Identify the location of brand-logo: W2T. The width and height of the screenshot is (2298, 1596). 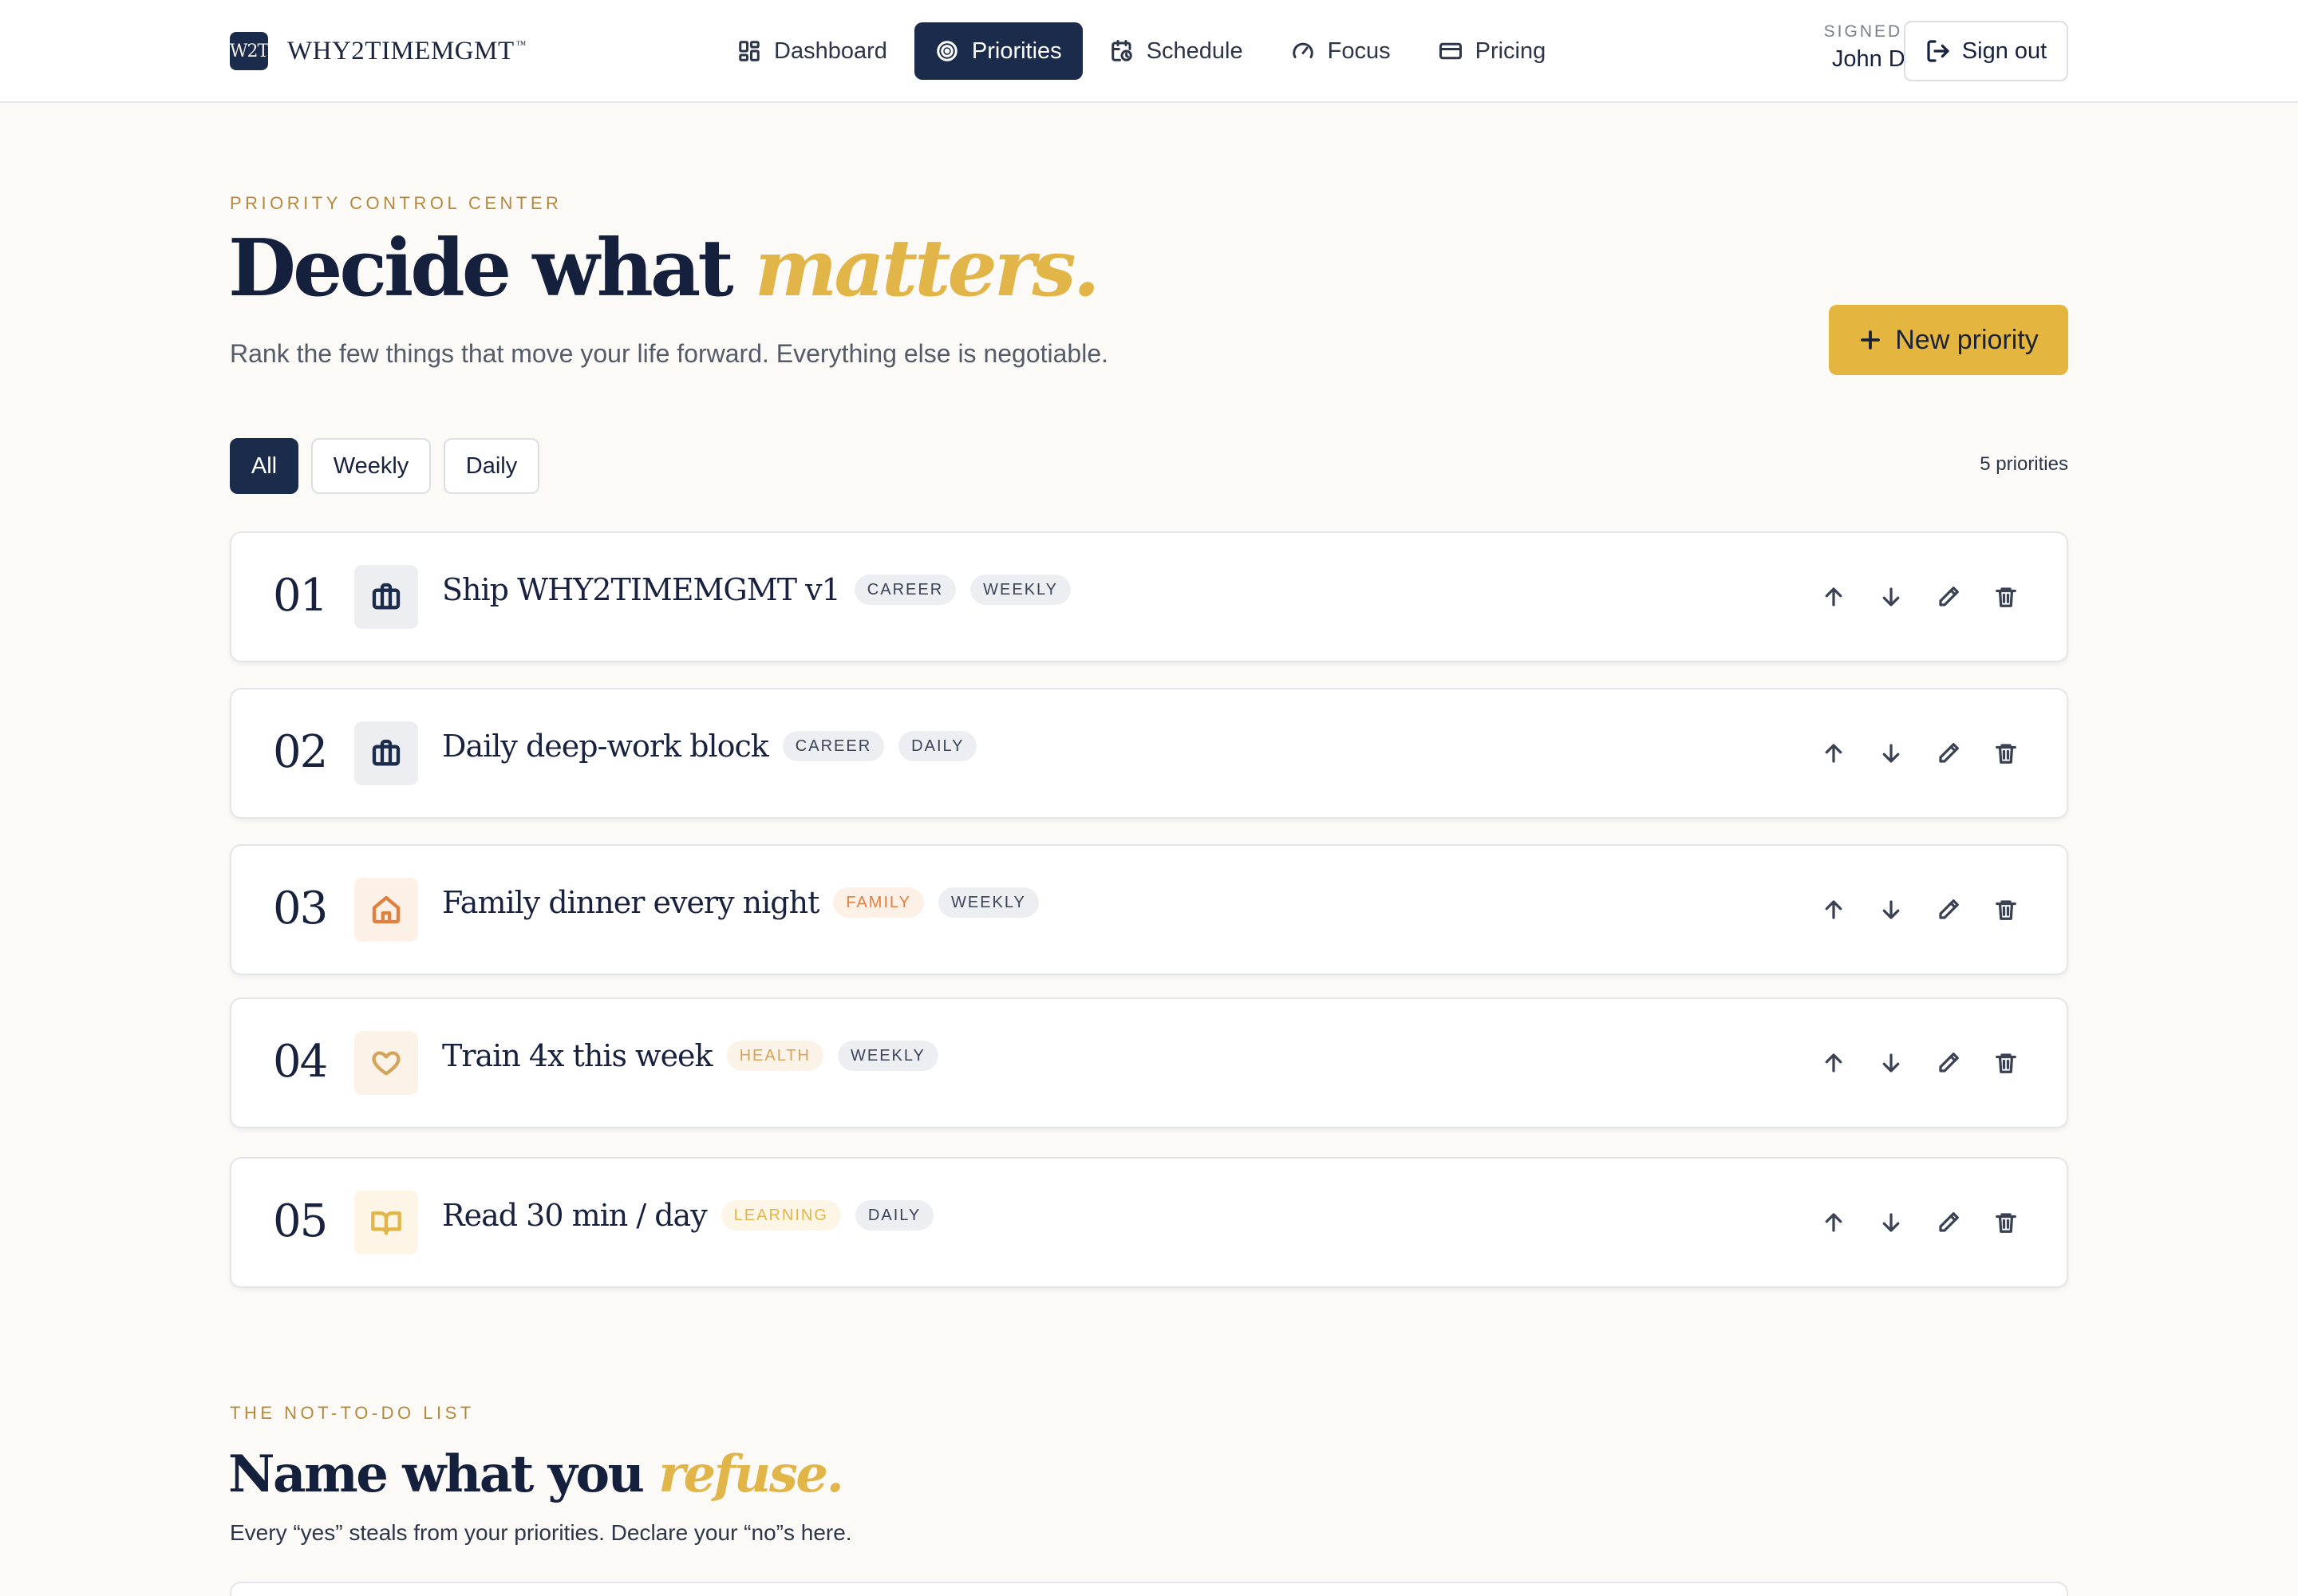
(250, 51).